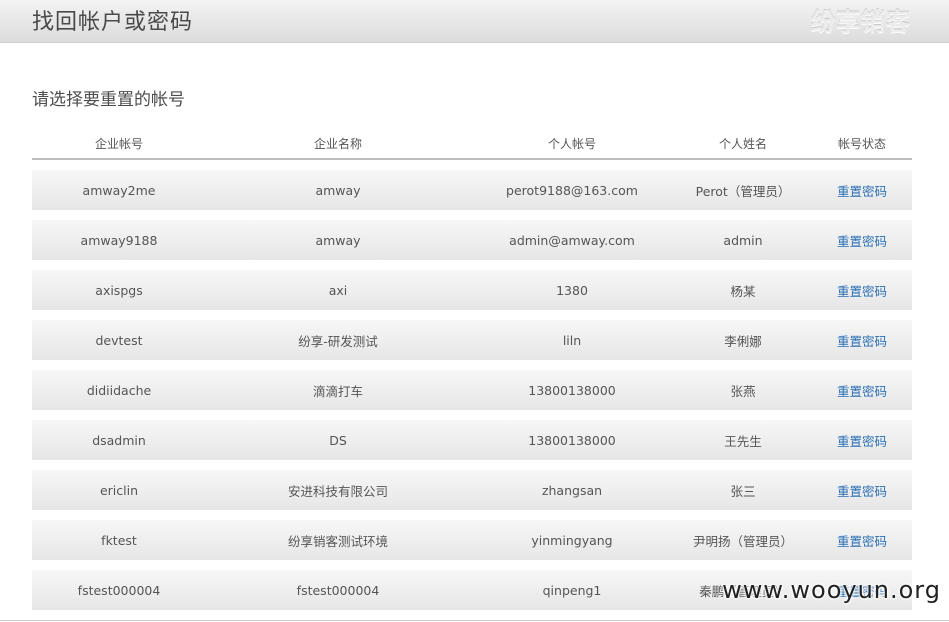 The width and height of the screenshot is (949, 622). Describe the element at coordinates (743, 491) in the screenshot. I see `personal-name-cell: 张三` at that location.